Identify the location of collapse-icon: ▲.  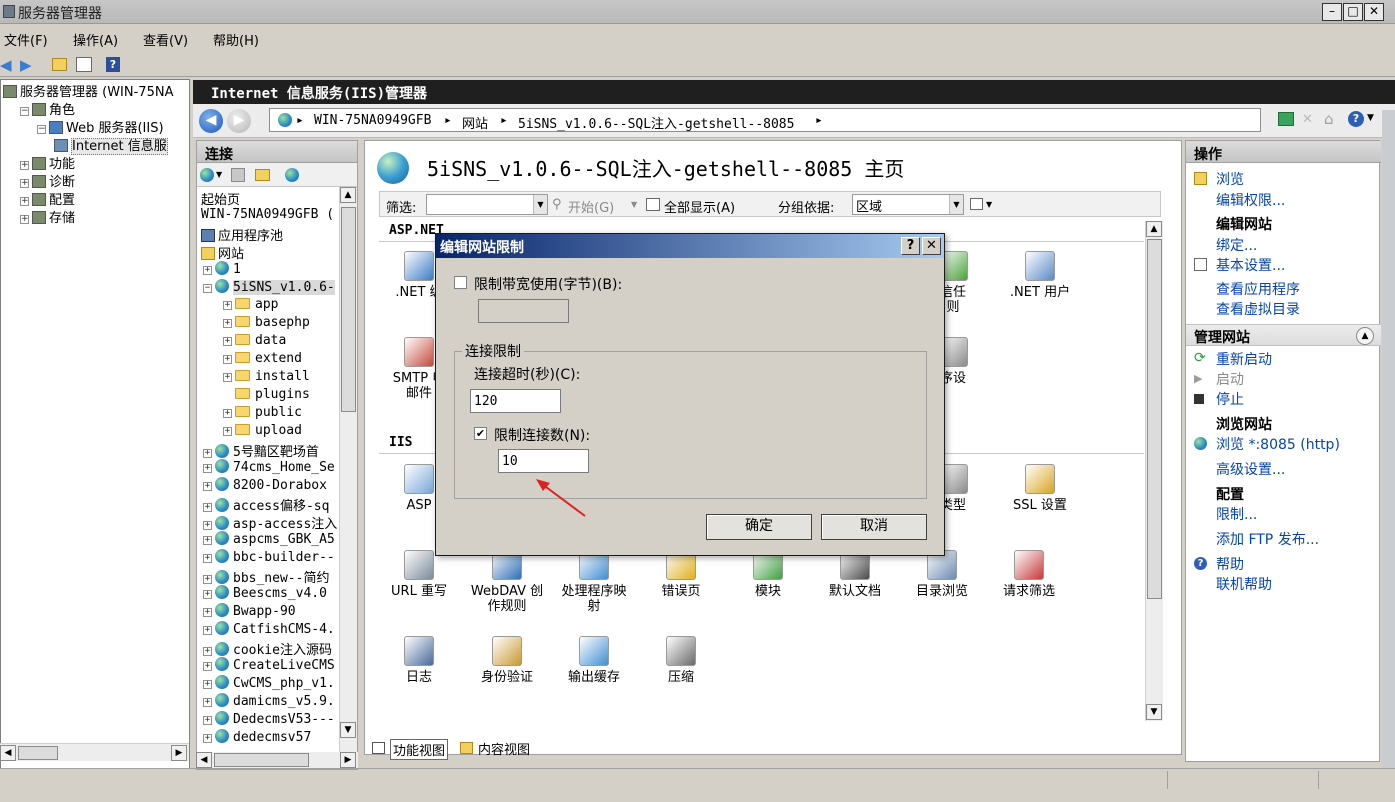
(1365, 336).